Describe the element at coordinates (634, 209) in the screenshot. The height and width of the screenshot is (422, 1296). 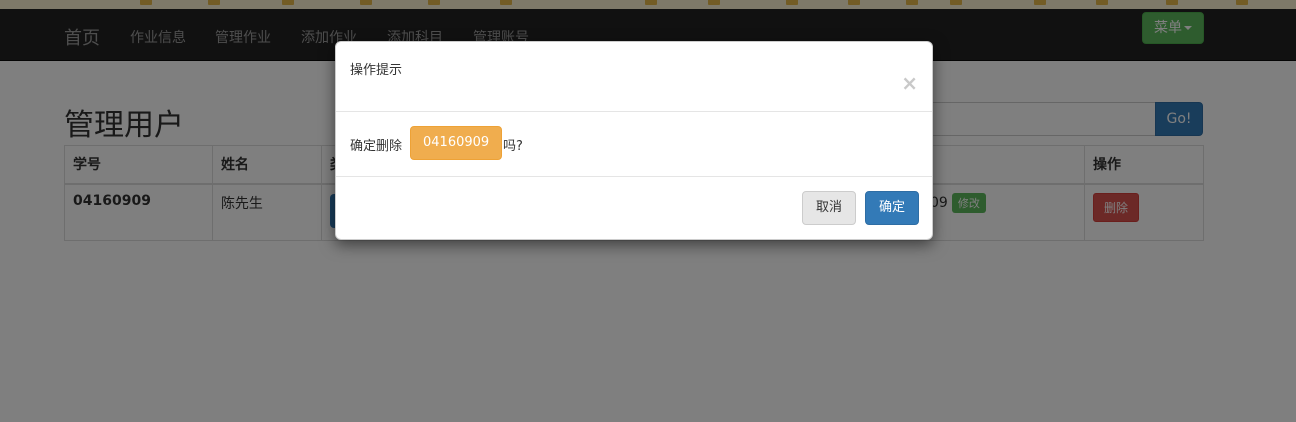
I see `modal-footer: 取消 确定` at that location.